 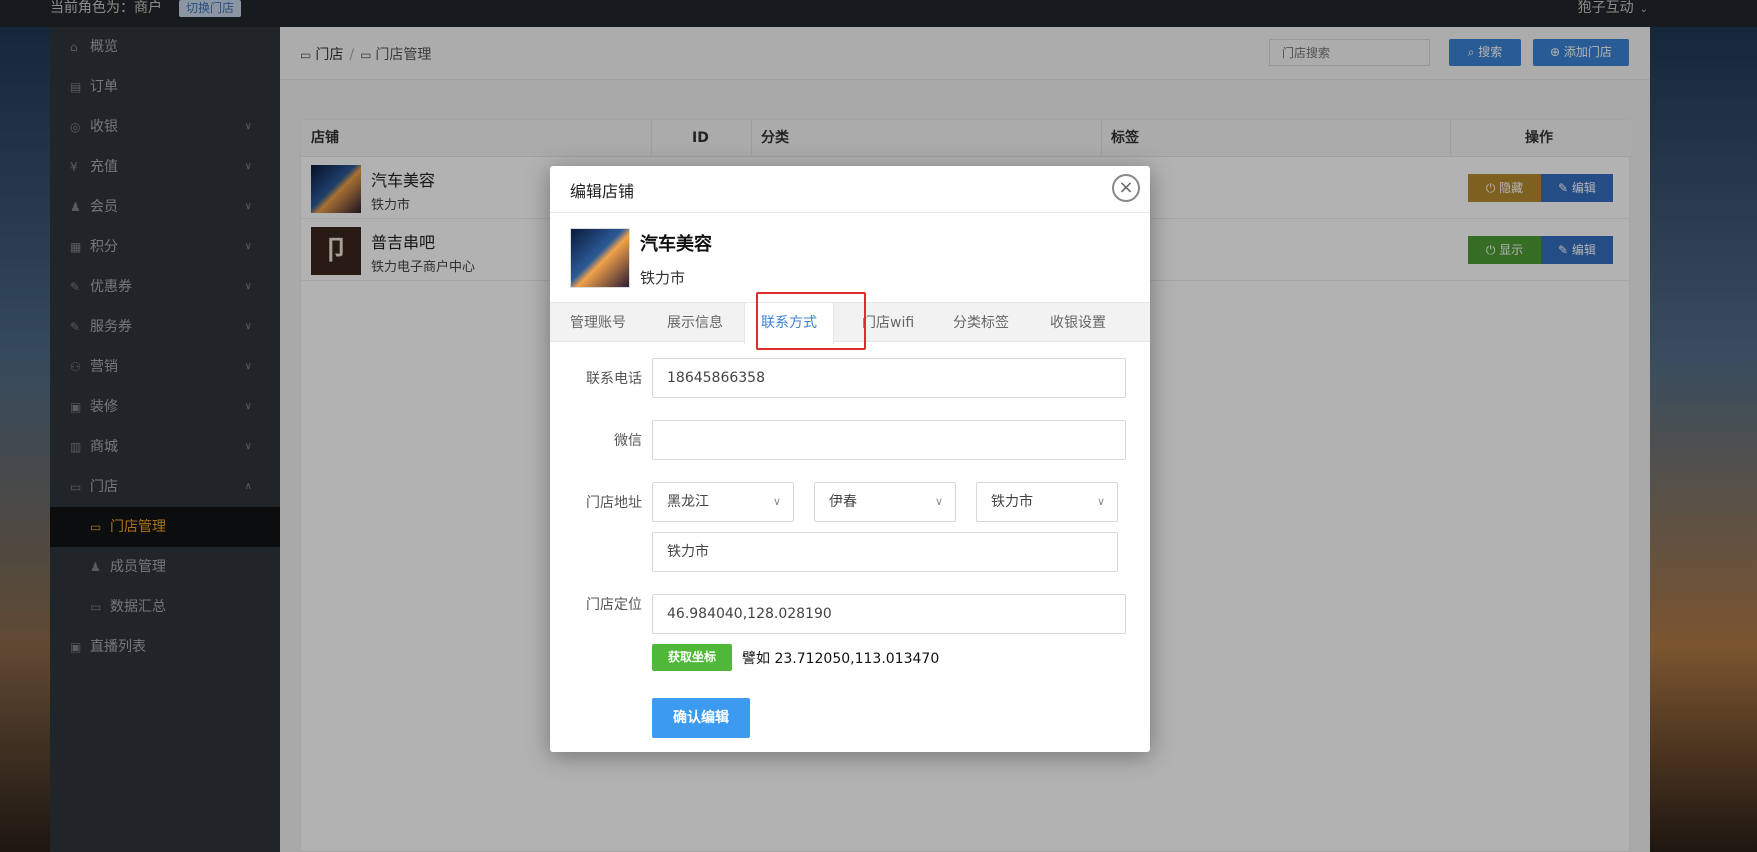 I want to click on store-name: 汽车美容, so click(x=676, y=244).